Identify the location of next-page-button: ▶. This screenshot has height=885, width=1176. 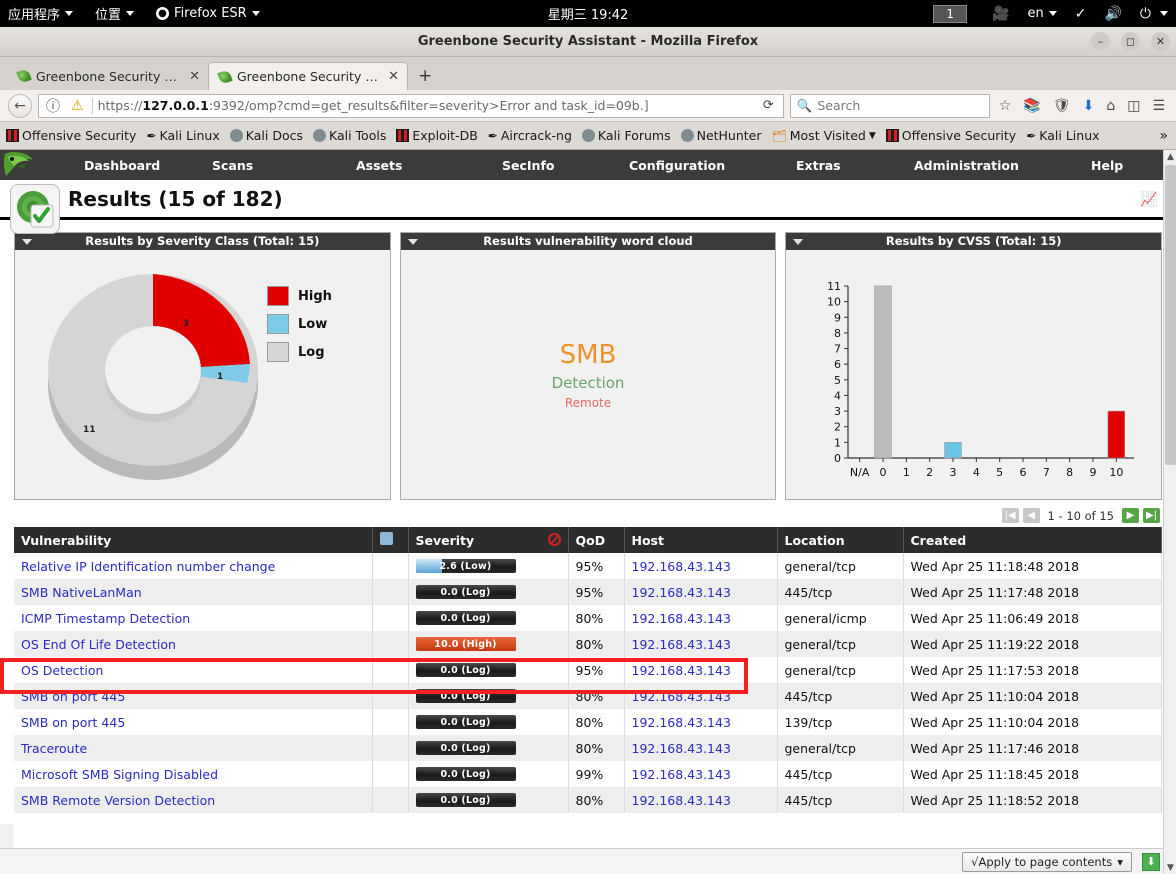
(1130, 515).